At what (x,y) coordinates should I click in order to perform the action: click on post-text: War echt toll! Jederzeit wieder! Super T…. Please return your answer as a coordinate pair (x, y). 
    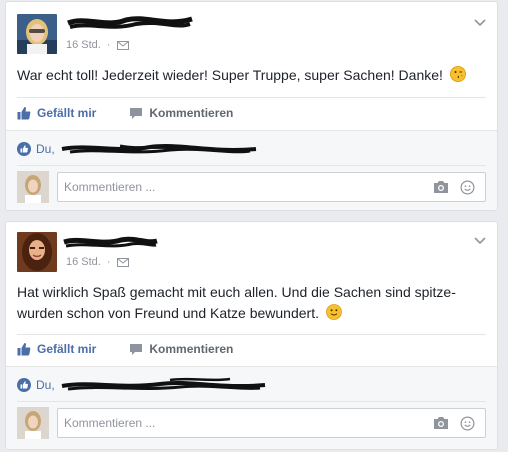
    Looking at the image, I should click on (251, 75).